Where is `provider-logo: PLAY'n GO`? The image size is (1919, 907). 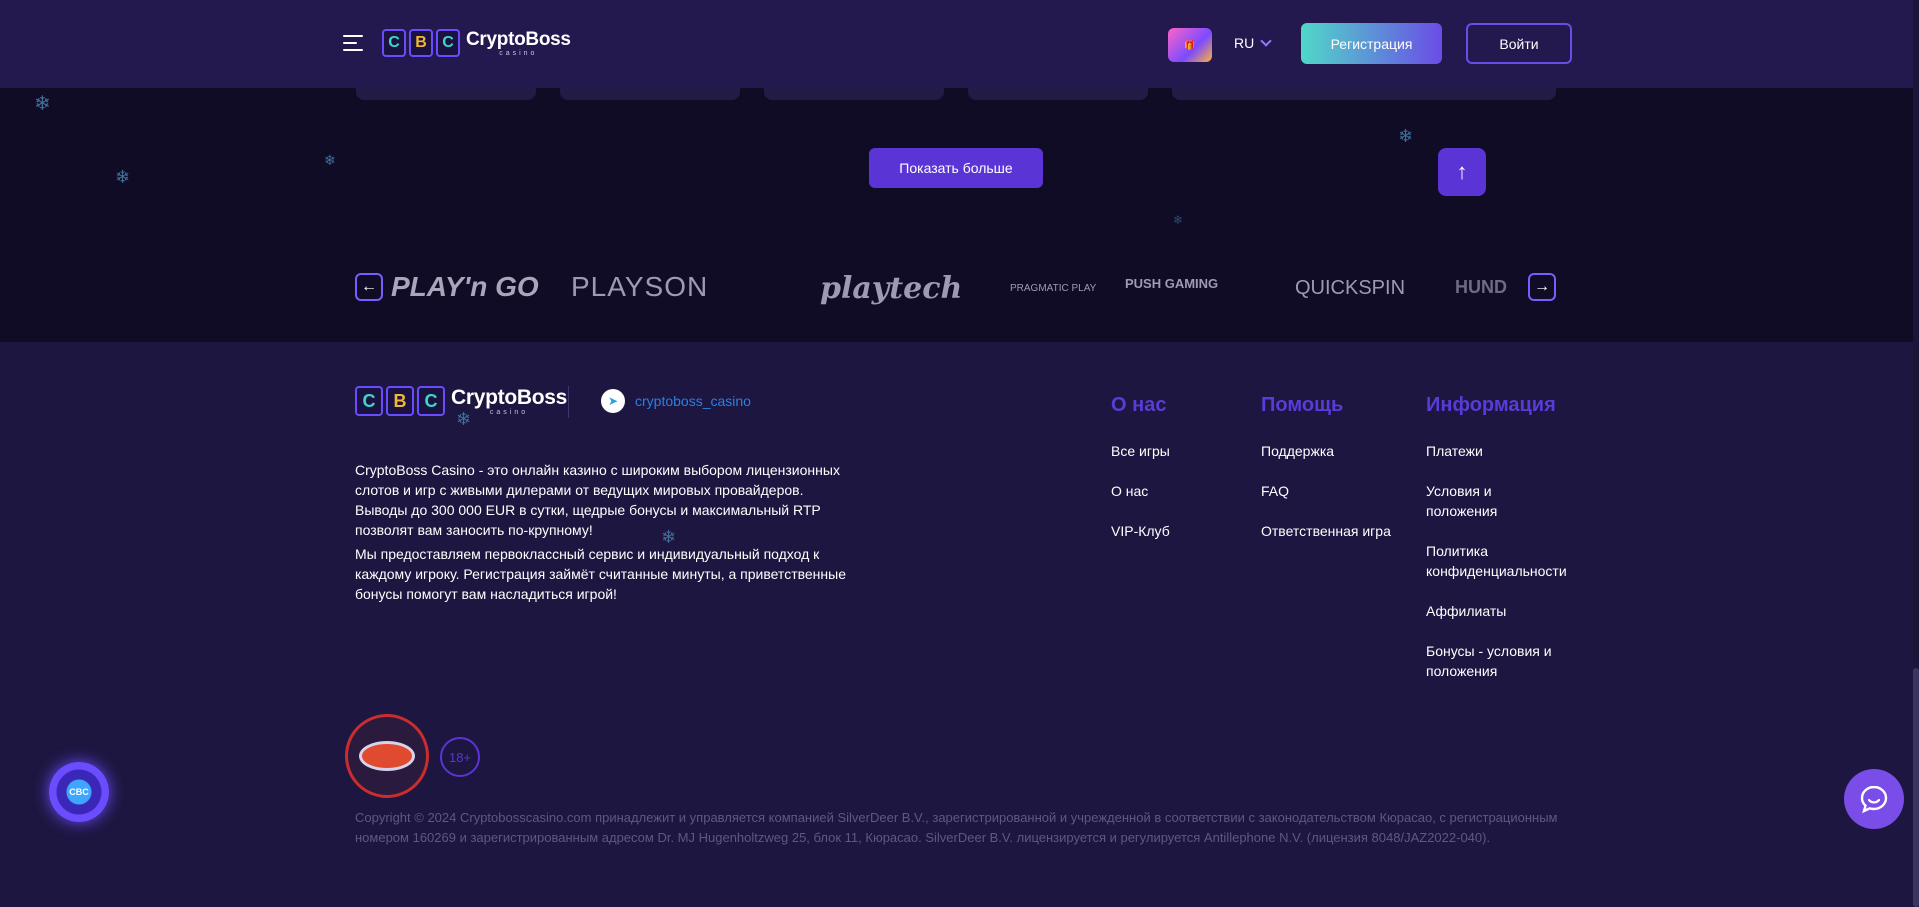
provider-logo: PLAY'n GO is located at coordinates (465, 287).